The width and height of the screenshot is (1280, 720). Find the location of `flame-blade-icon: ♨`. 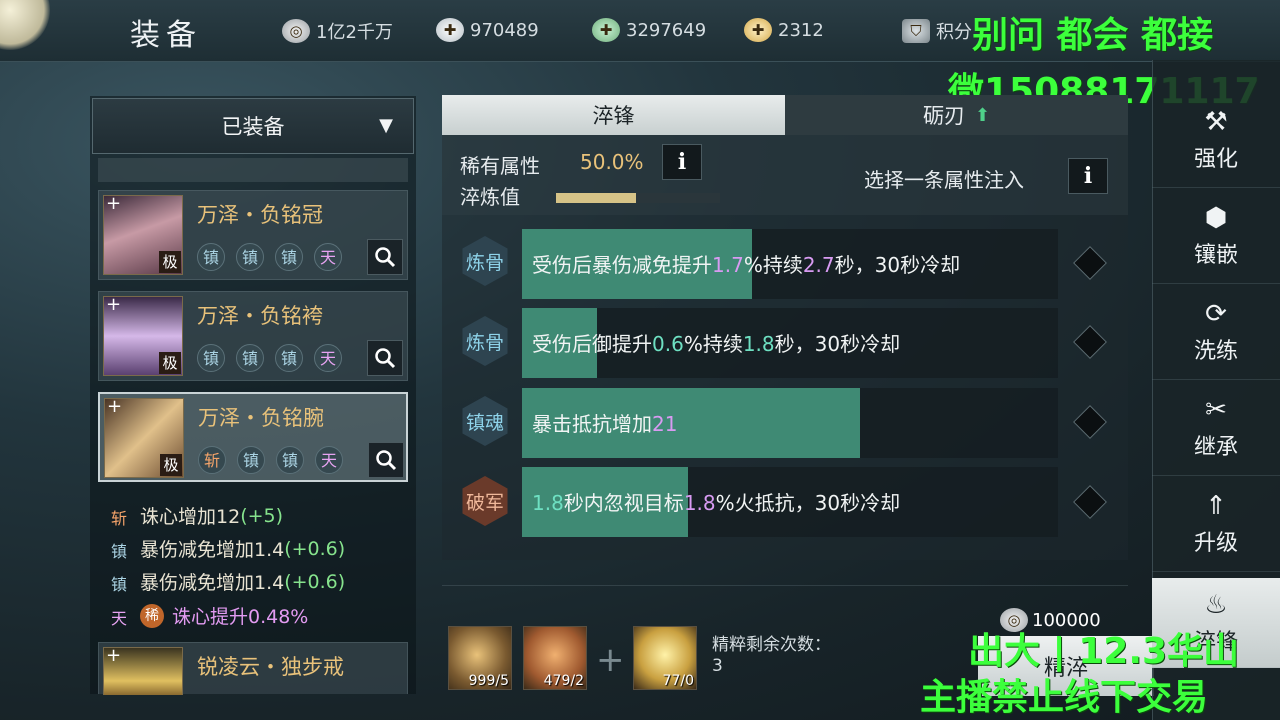

flame-blade-icon: ♨ is located at coordinates (1216, 604).